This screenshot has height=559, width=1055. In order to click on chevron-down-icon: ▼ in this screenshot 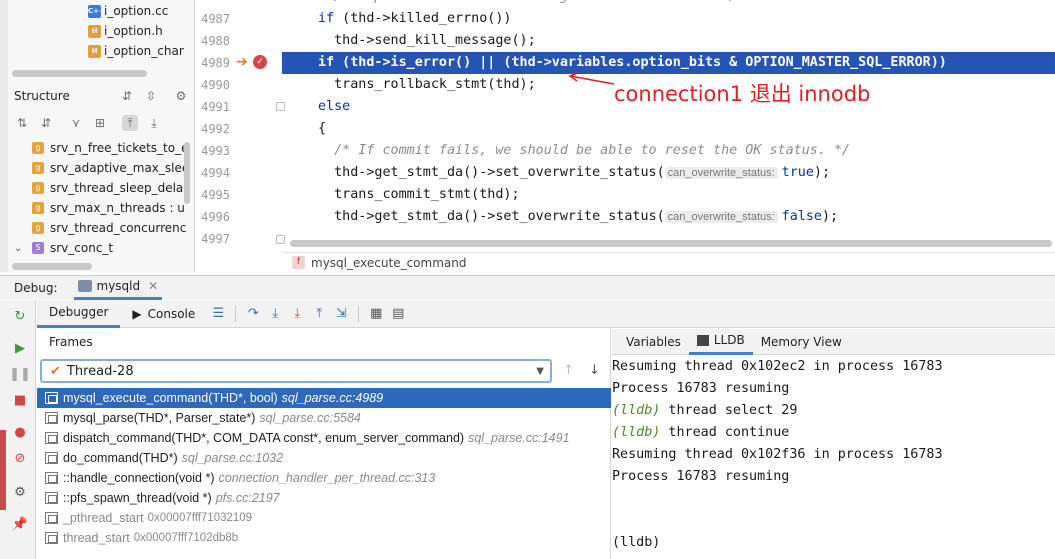, I will do `click(540, 371)`.